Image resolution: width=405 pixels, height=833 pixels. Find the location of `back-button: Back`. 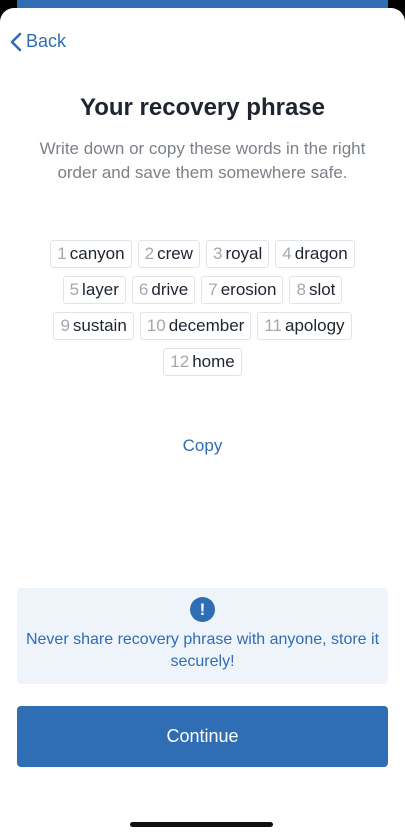

back-button: Back is located at coordinates (38, 41).